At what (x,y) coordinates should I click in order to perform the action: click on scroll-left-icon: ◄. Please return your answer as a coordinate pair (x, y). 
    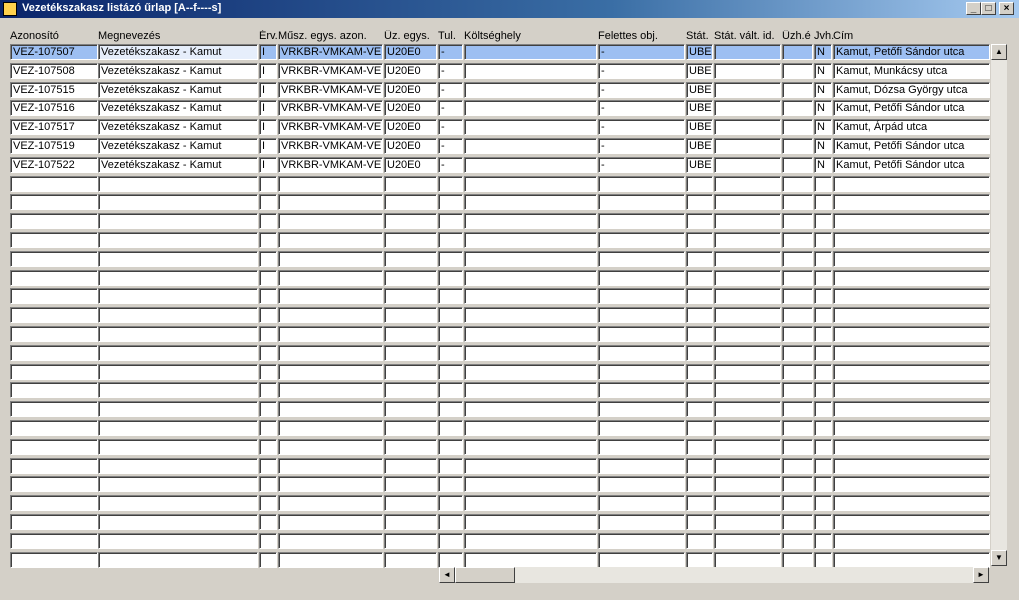
    Looking at the image, I should click on (447, 575).